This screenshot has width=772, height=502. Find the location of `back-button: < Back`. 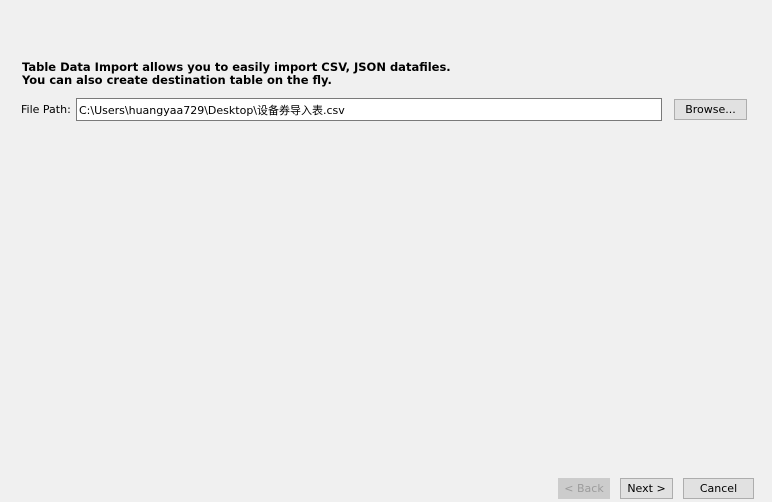

back-button: < Back is located at coordinates (584, 488).